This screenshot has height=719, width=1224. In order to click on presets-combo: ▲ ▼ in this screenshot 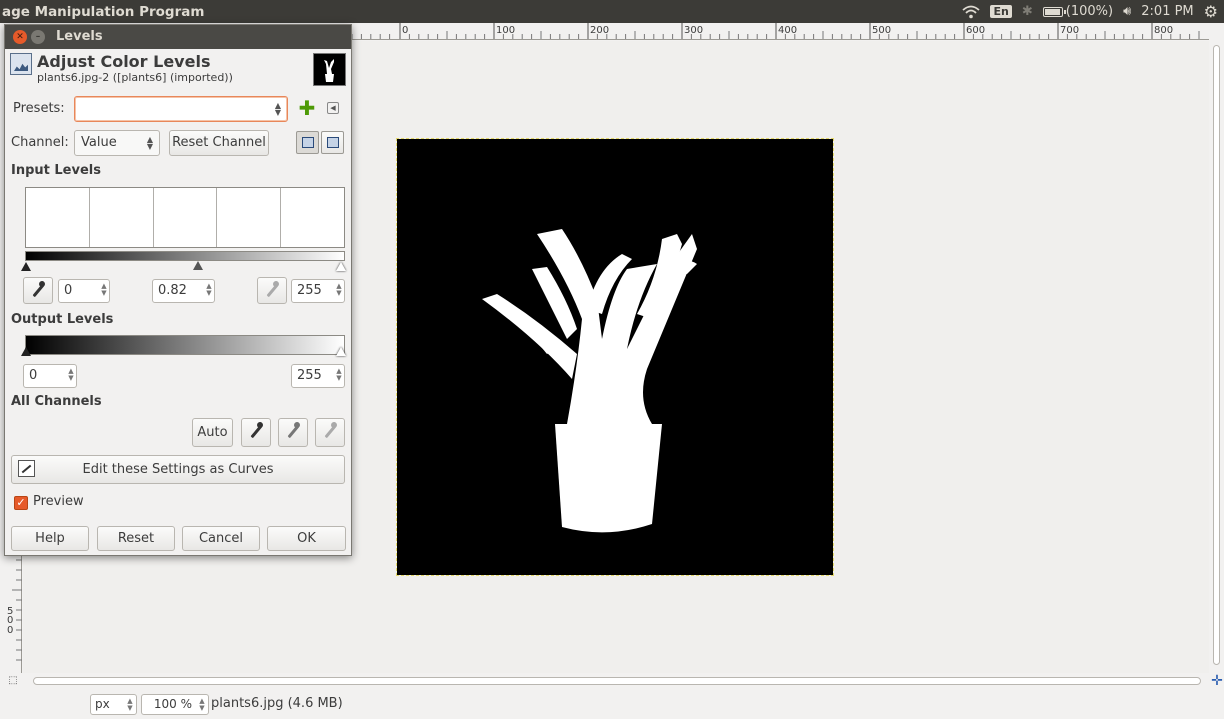, I will do `click(181, 109)`.